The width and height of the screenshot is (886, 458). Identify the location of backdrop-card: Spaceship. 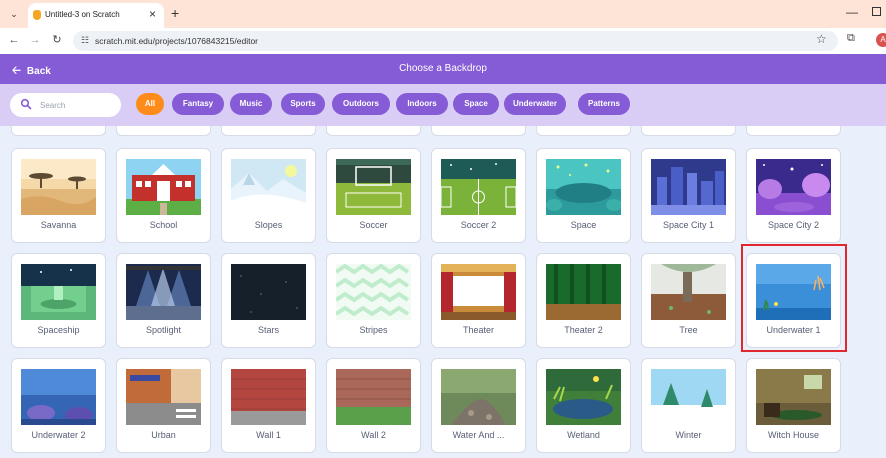
(58, 300).